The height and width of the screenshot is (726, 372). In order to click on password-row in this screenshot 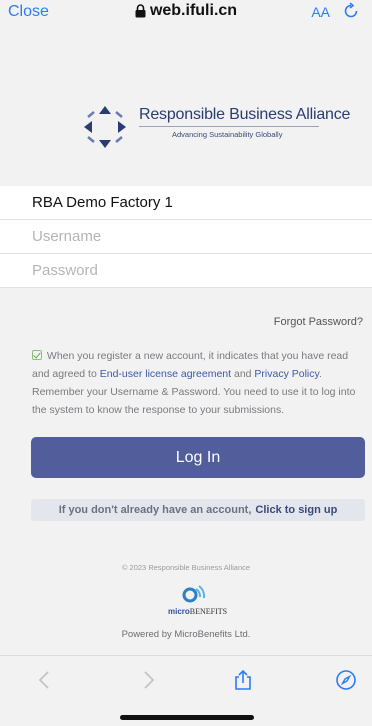, I will do `click(186, 271)`.